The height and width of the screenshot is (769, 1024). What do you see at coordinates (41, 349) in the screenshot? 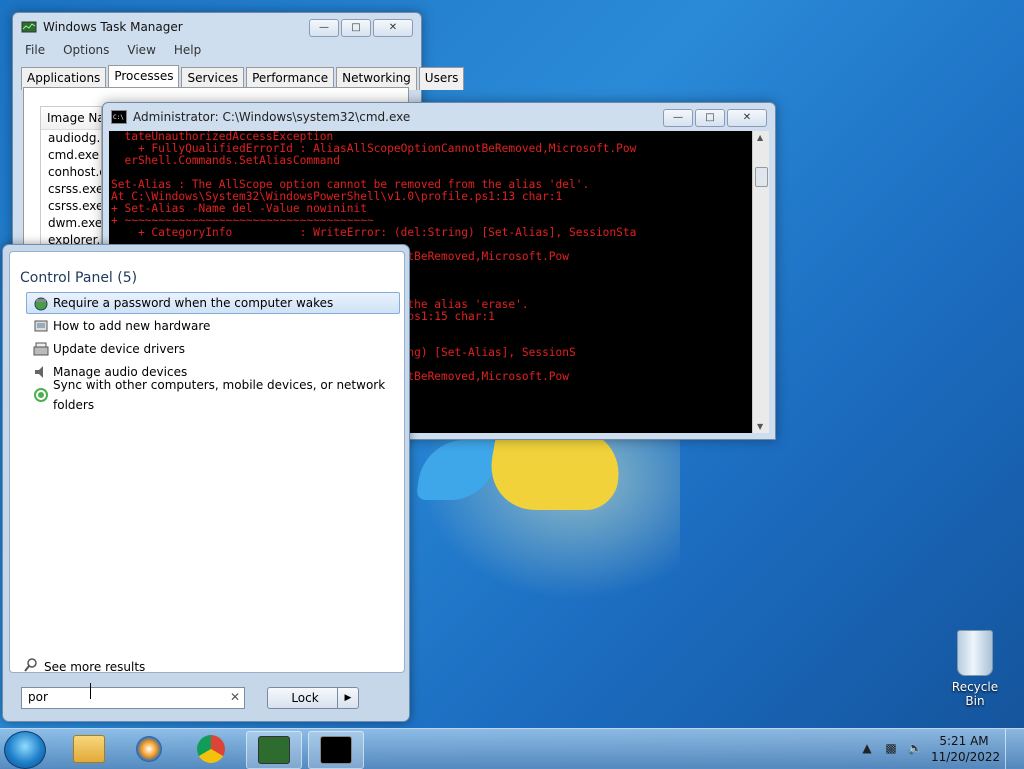
I see `device-driver-icon` at bounding box center [41, 349].